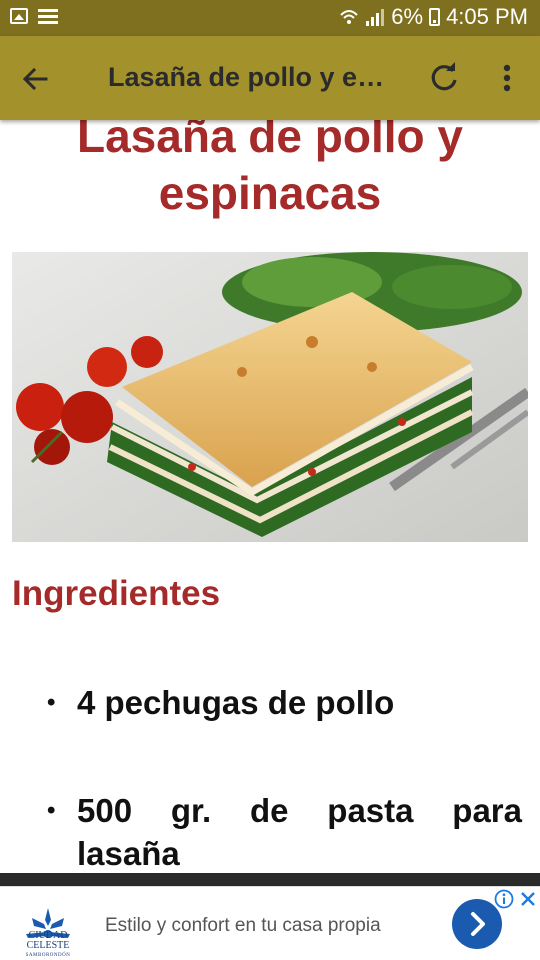 This screenshot has width=540, height=960. Describe the element at coordinates (375, 17) in the screenshot. I see `signal-icon` at that location.